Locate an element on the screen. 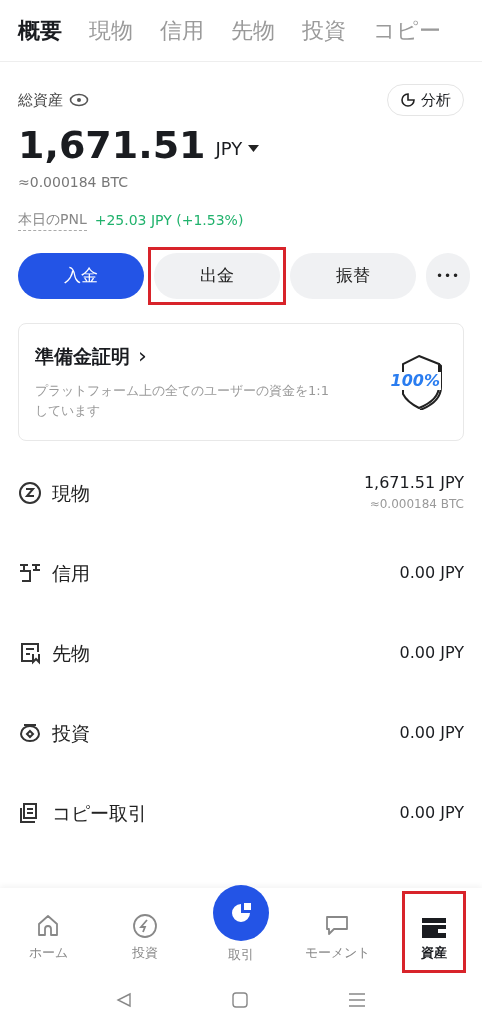  card-description: しています is located at coordinates (67, 410).